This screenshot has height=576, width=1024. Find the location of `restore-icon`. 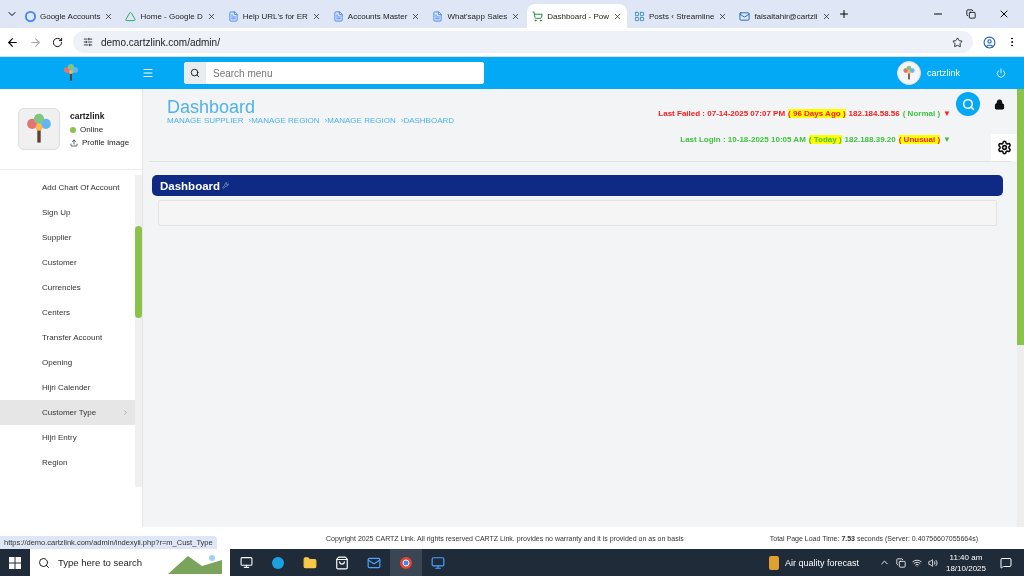

restore-icon is located at coordinates (971, 14).